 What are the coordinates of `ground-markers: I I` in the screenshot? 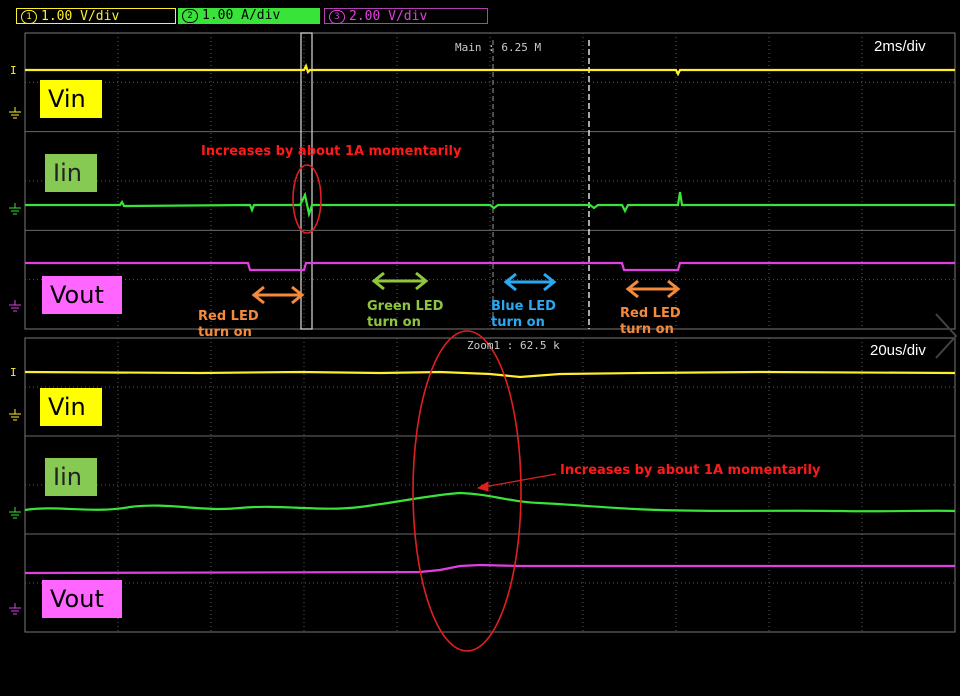 It's located at (15, 339).